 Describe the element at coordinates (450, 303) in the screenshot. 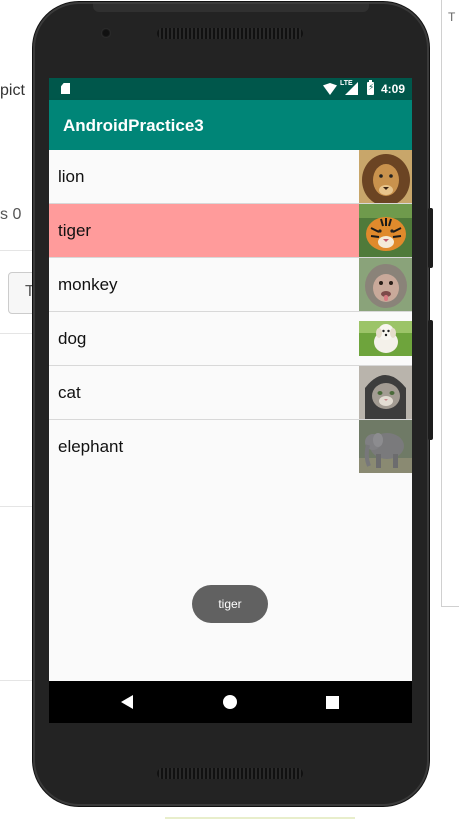

I see `background-right-panel: T` at that location.